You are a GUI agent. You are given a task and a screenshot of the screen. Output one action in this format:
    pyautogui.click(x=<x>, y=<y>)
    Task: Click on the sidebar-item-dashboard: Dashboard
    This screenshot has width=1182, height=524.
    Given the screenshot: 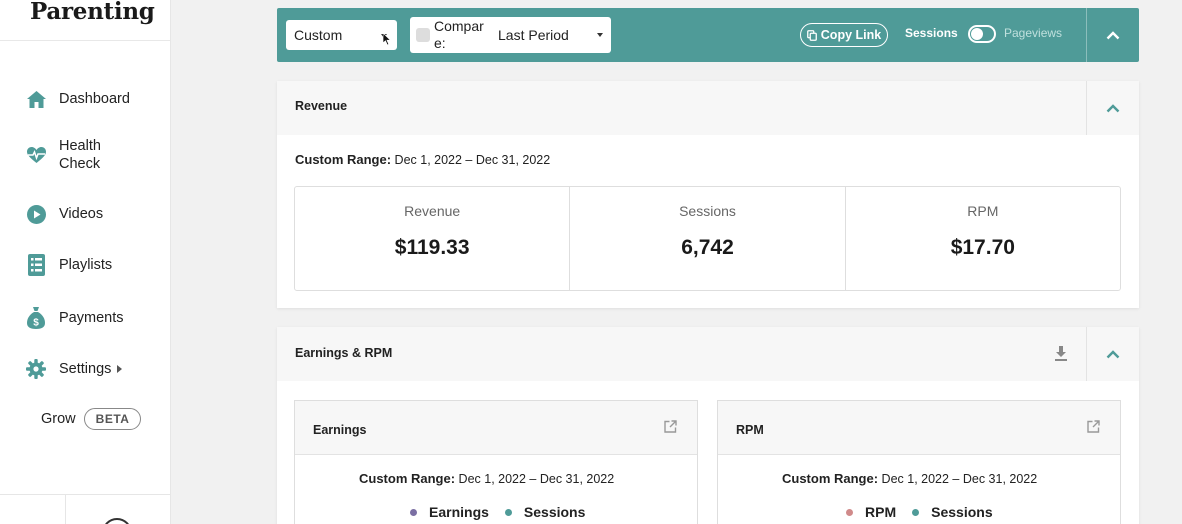 What is the action you would take?
    pyautogui.click(x=78, y=99)
    